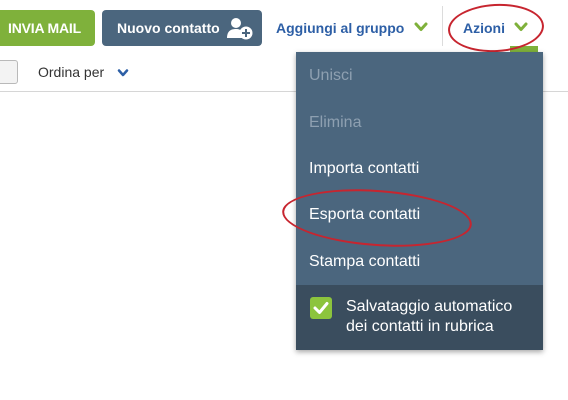 The image size is (568, 400). Describe the element at coordinates (71, 72) in the screenshot. I see `sort-by-dropdown: Ordina per` at that location.